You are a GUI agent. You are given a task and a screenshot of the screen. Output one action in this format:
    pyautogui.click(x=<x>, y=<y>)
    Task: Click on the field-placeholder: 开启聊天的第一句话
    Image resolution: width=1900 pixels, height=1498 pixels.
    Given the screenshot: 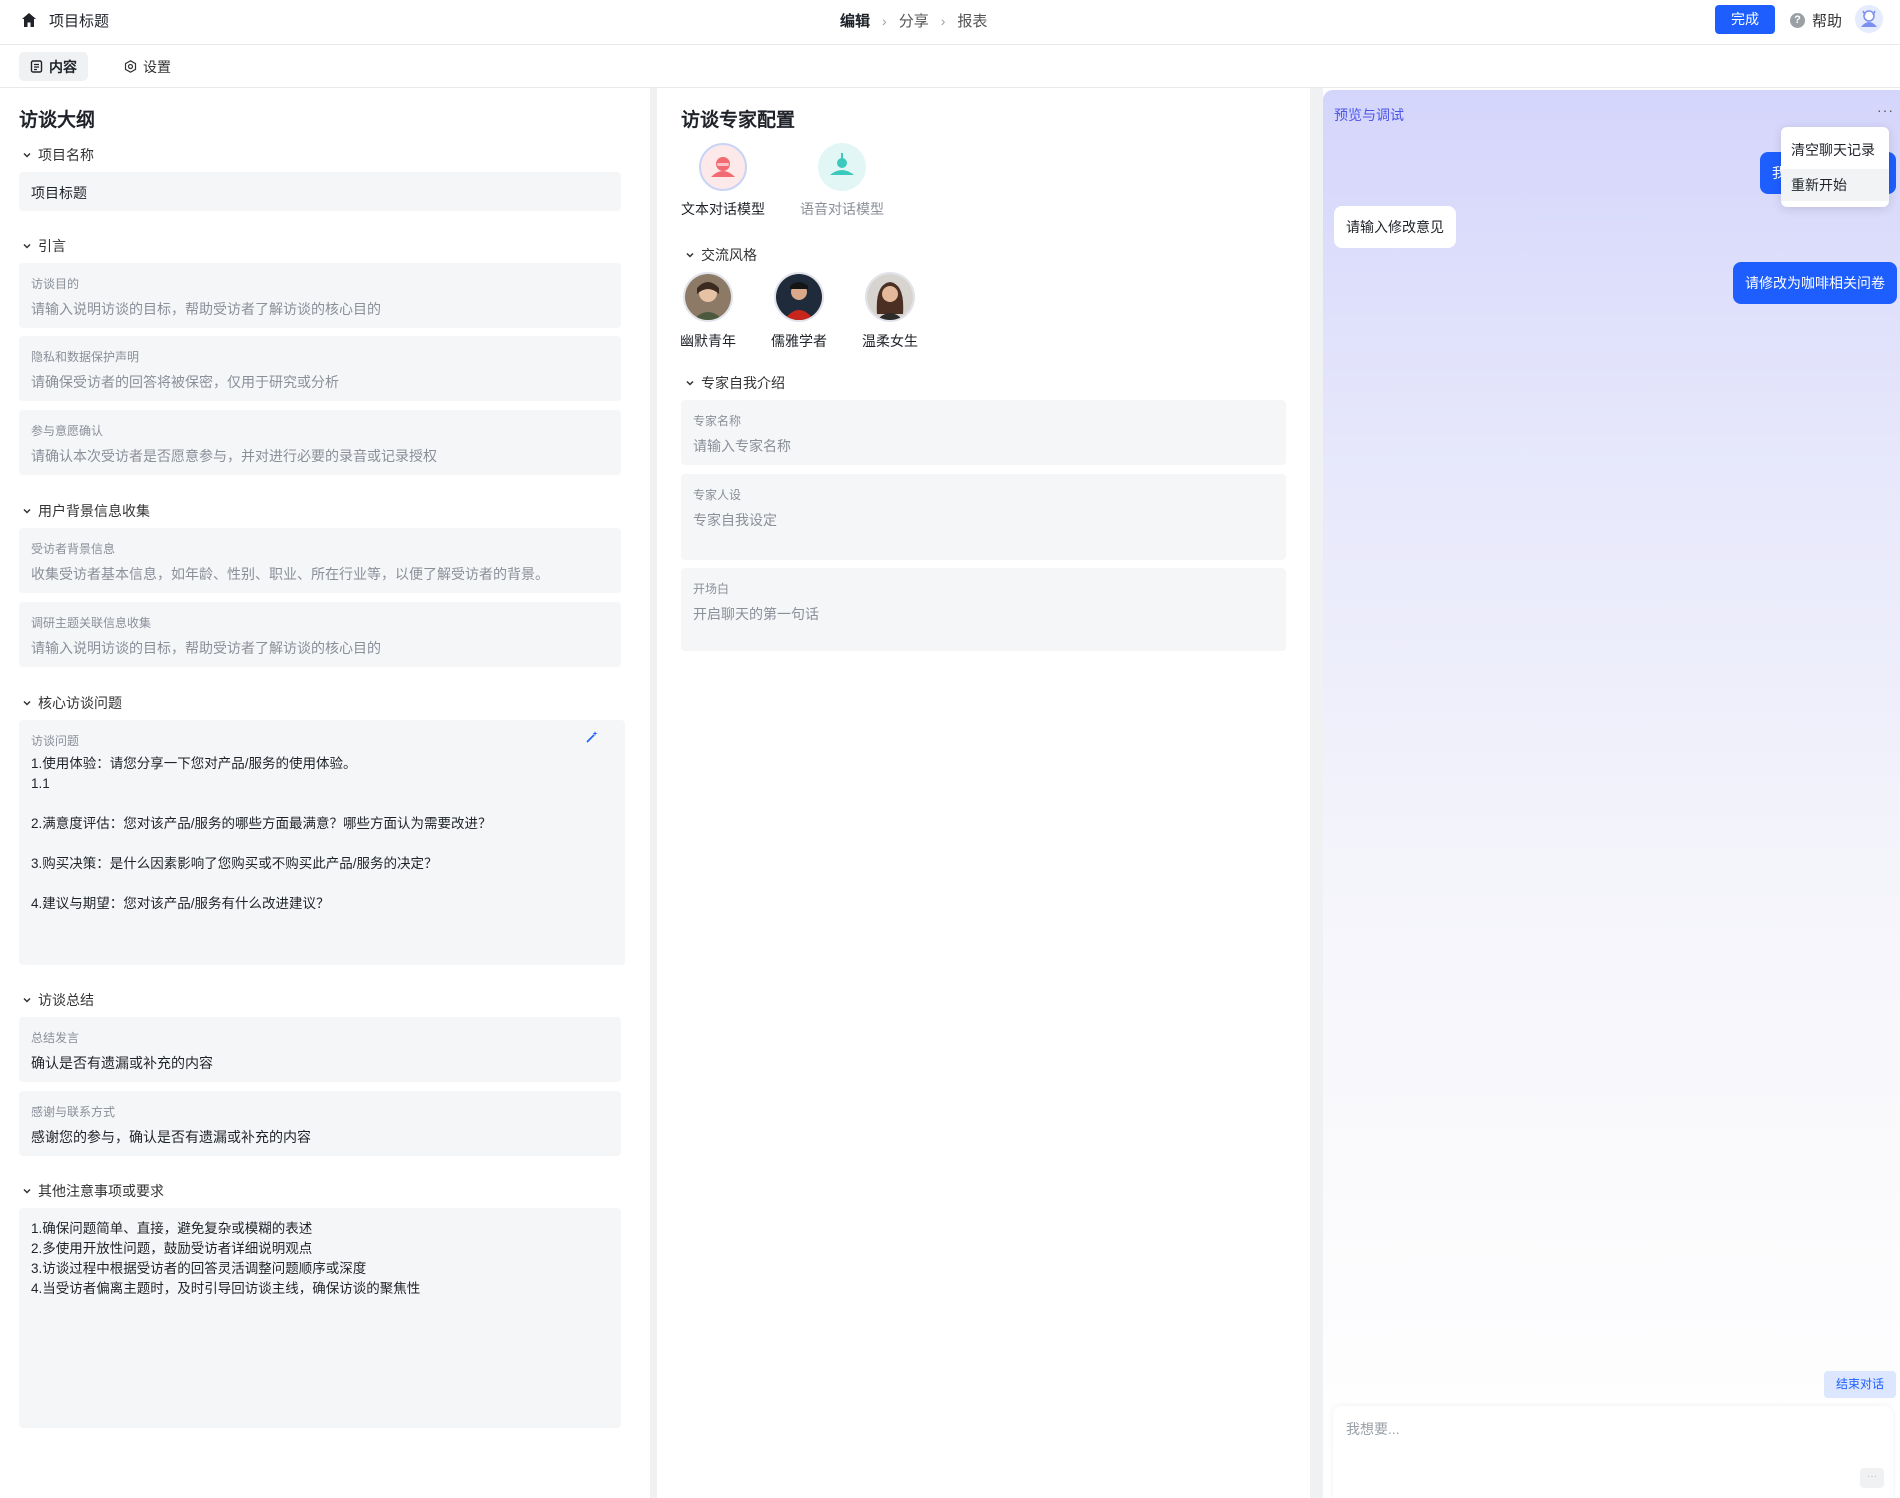 What is the action you would take?
    pyautogui.click(x=756, y=614)
    